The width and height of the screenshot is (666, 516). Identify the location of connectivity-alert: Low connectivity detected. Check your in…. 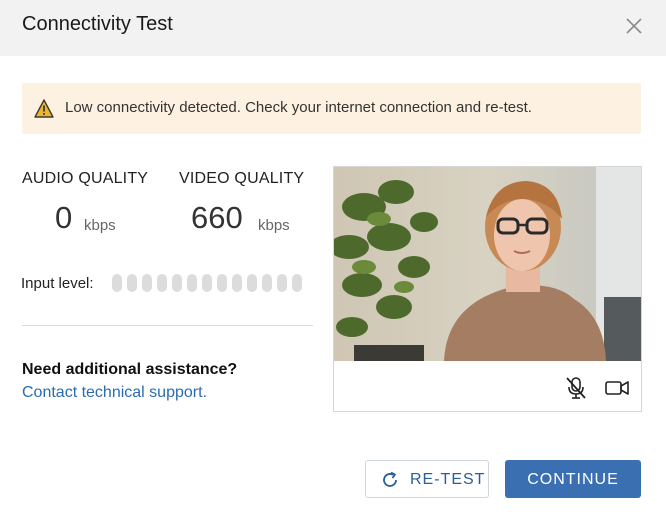
(331, 108).